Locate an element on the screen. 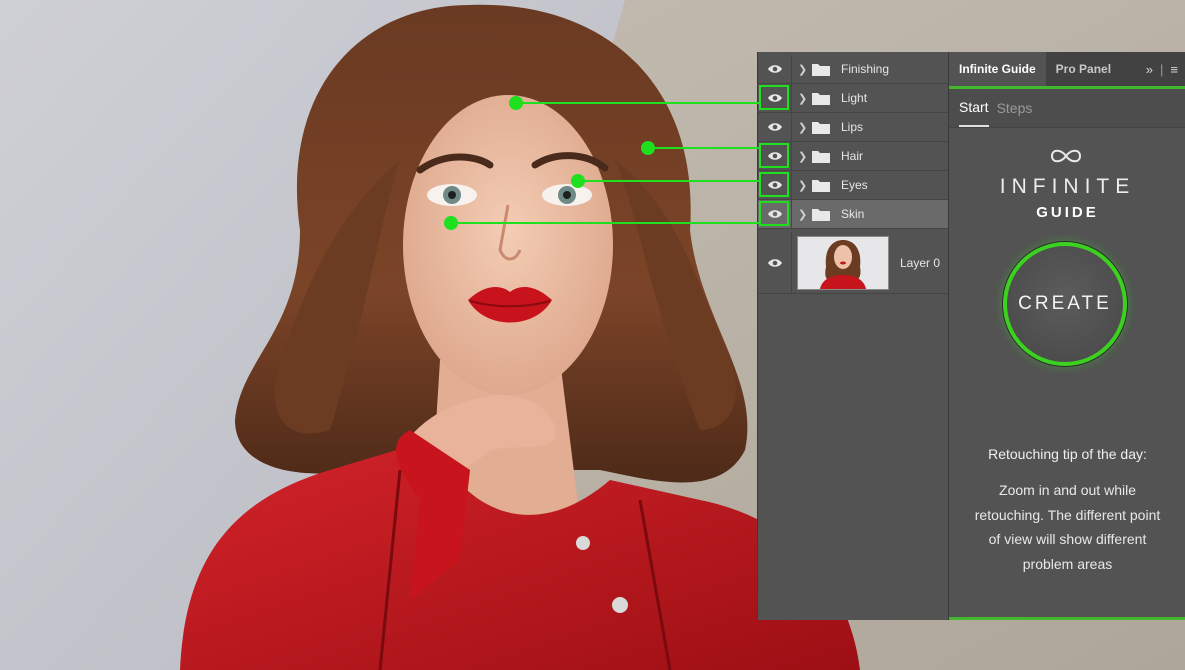 This screenshot has width=1185, height=670. layer-thumbnail is located at coordinates (843, 262).